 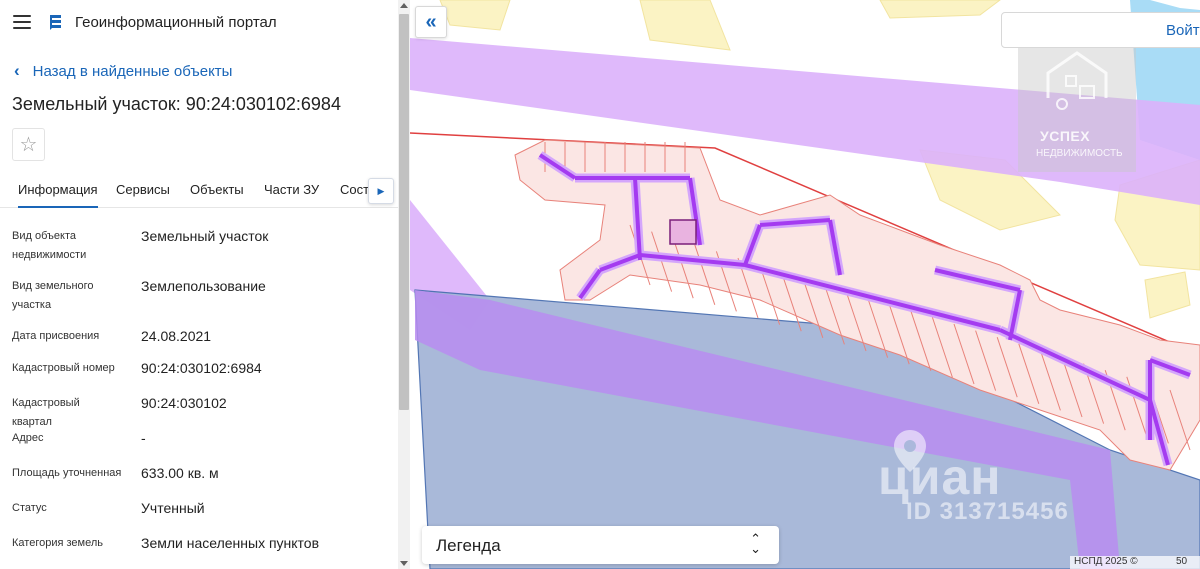 I want to click on favorite-star-button: ☆, so click(x=28, y=144).